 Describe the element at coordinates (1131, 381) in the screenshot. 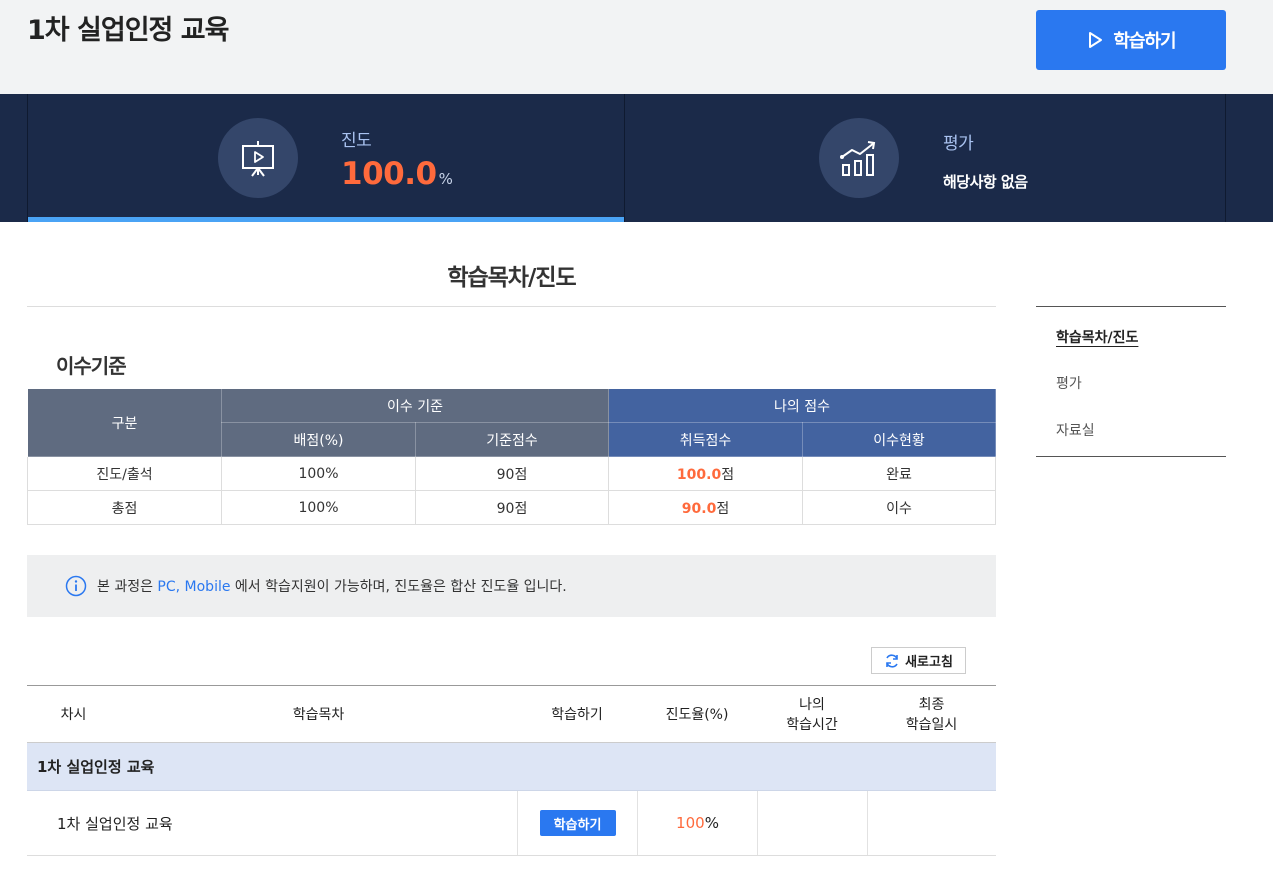

I see `side-nav: 학습목차/진도 평가 자료실` at that location.